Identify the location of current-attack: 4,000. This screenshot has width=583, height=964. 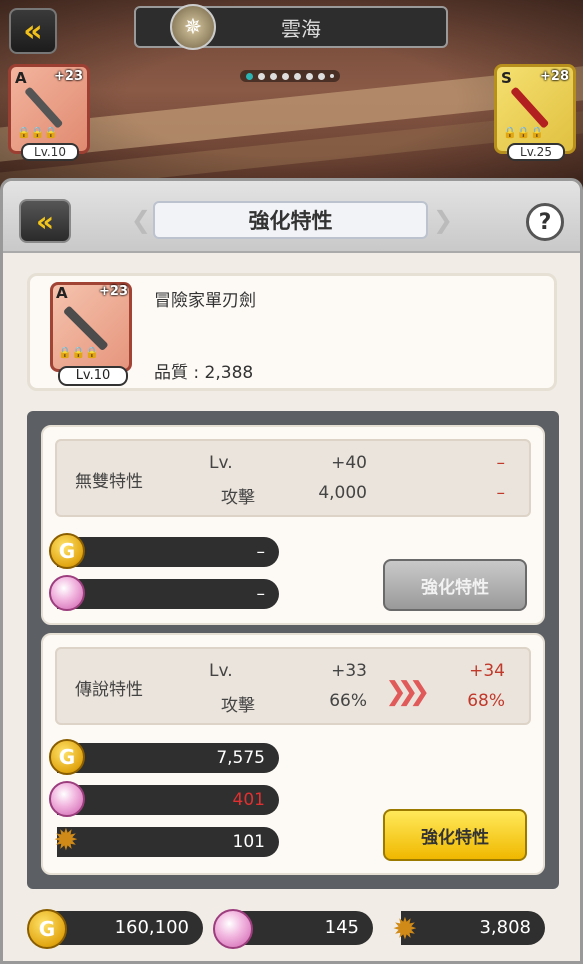
(342, 493).